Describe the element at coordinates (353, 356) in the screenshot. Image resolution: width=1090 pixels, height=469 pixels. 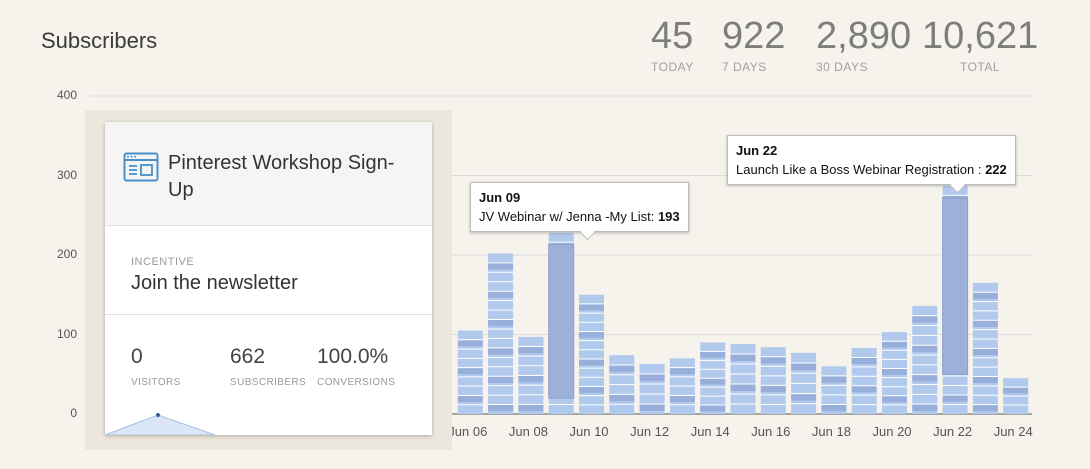
I see `conversions-value: 100.0%` at that location.